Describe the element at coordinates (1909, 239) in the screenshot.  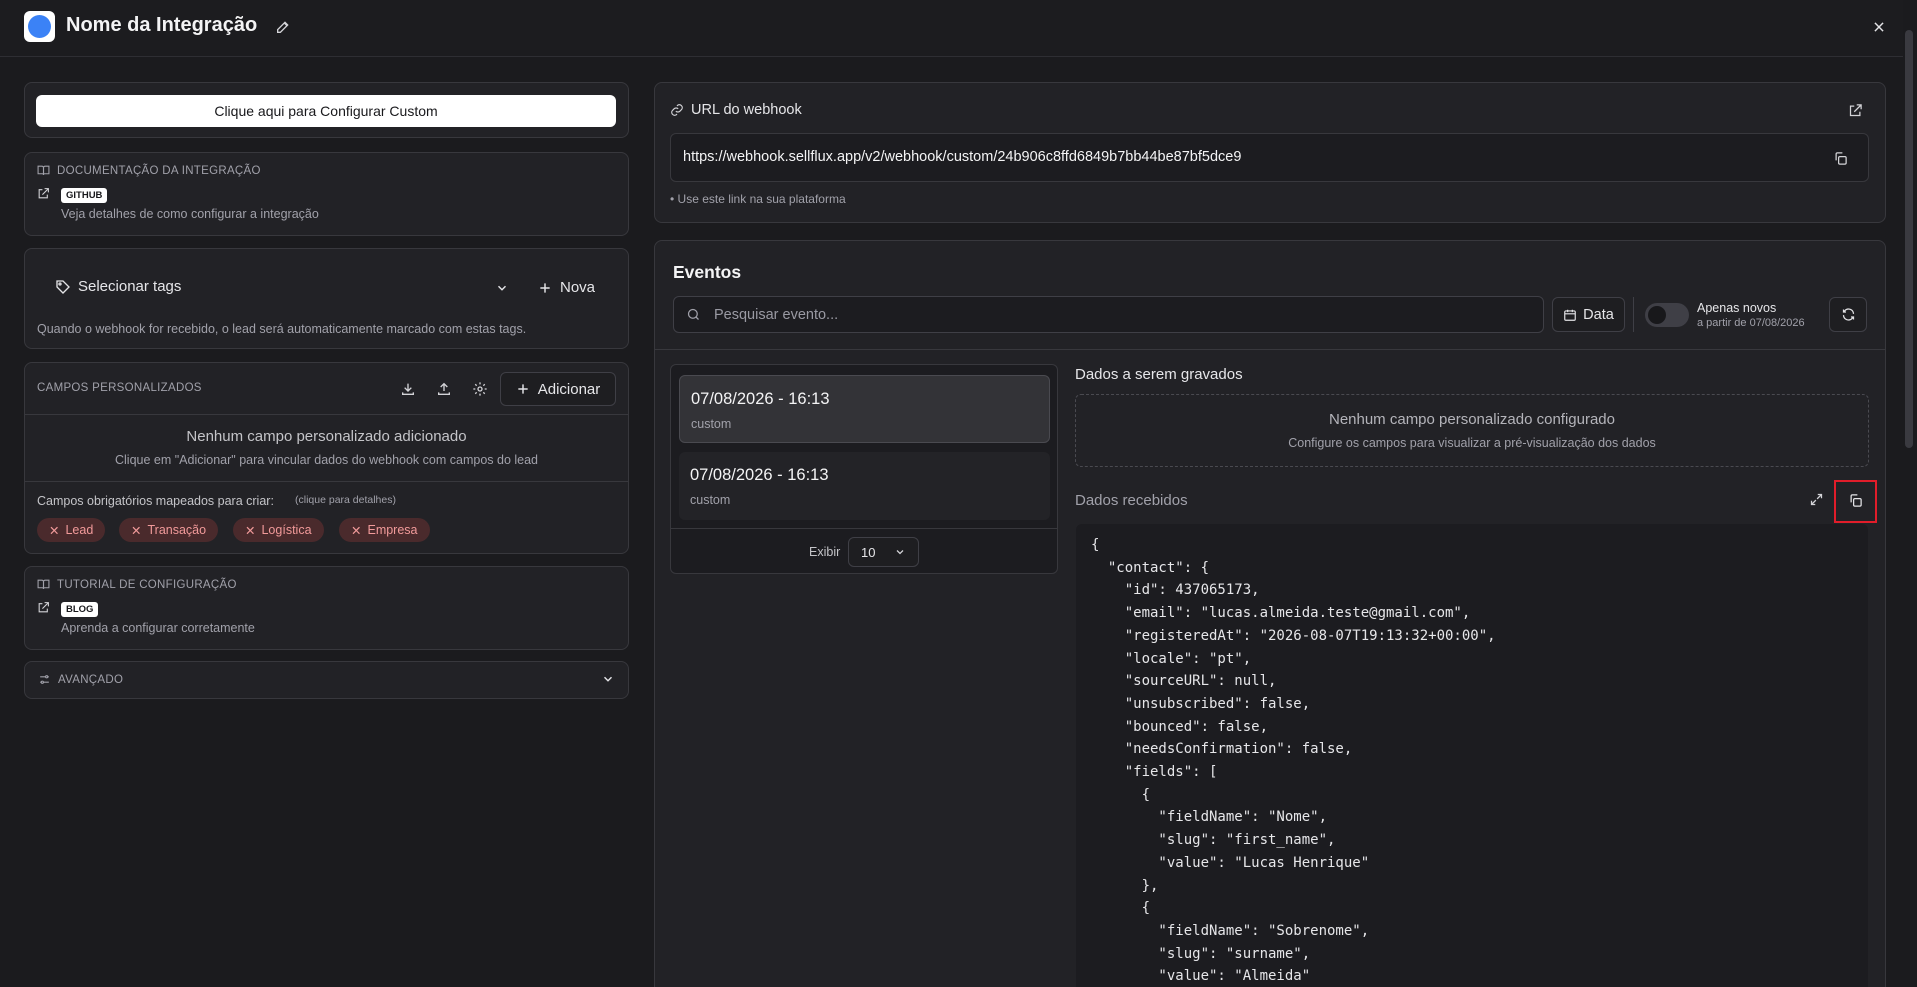
I see `scrollbar-thumb` at that location.